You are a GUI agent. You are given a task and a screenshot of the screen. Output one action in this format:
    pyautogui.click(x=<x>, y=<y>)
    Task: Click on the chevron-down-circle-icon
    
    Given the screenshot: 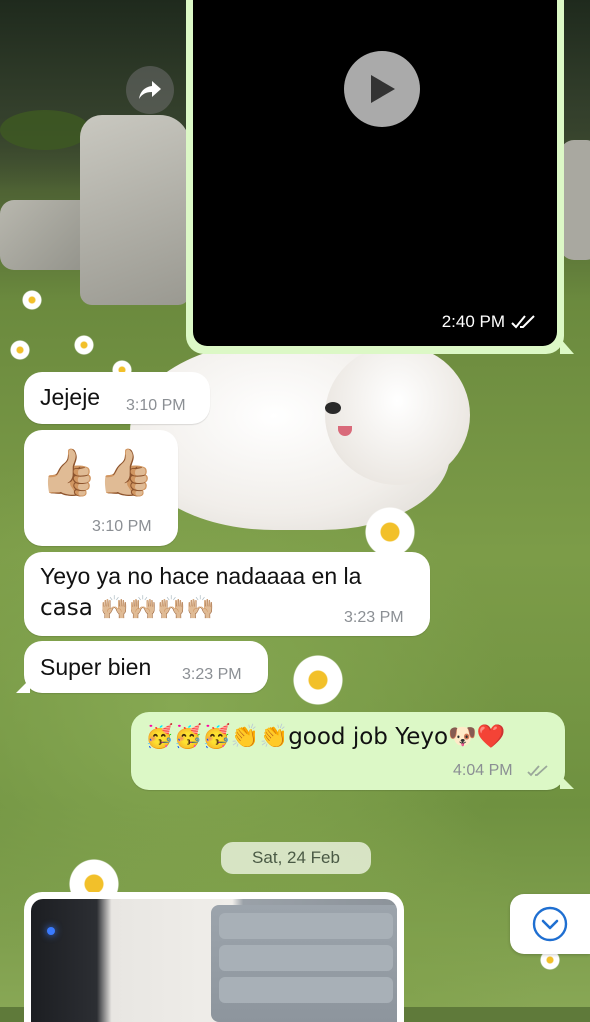 What is the action you would take?
    pyautogui.click(x=550, y=924)
    